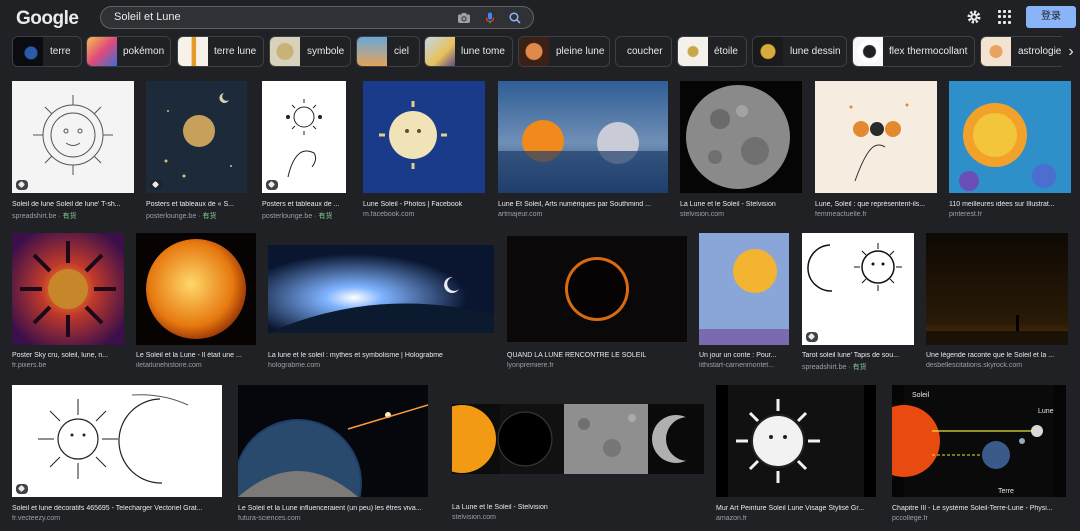  What do you see at coordinates (147, 17) in the screenshot?
I see `search-input: Soleil et Lune` at bounding box center [147, 17].